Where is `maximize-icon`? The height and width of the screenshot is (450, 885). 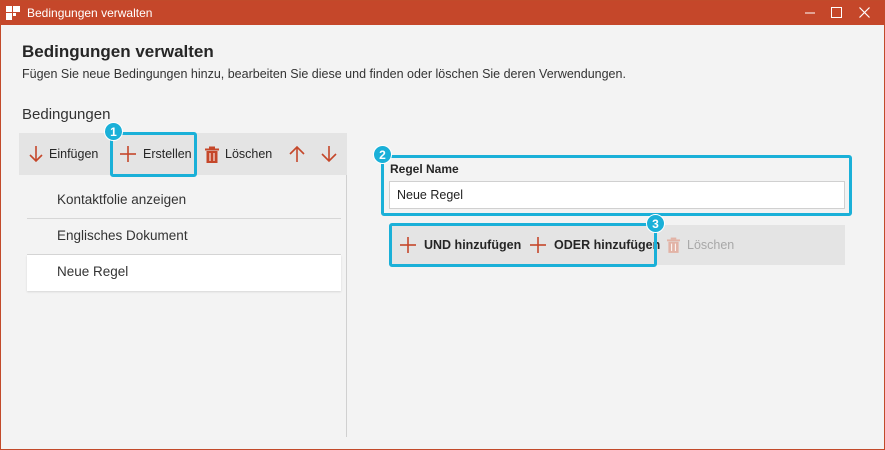 maximize-icon is located at coordinates (836, 12).